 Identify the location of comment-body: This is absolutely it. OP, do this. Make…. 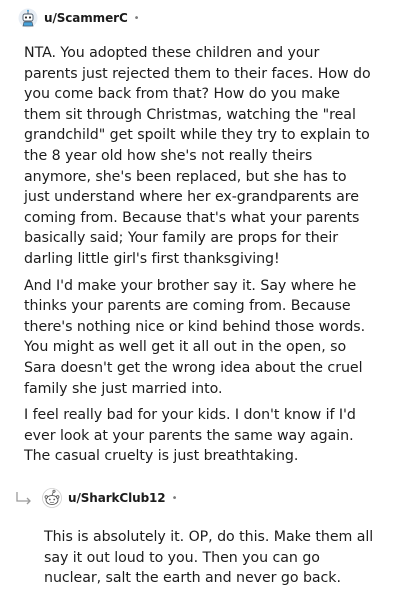
(200, 558).